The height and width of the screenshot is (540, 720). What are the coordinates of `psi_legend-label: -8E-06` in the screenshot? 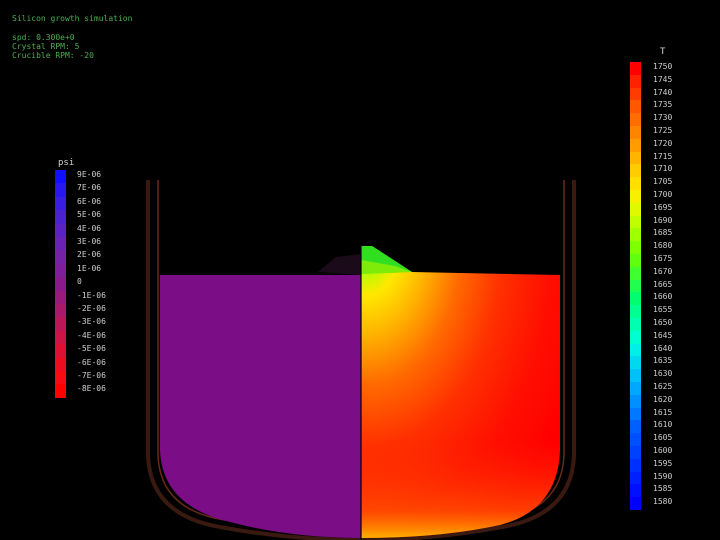 It's located at (91, 389).